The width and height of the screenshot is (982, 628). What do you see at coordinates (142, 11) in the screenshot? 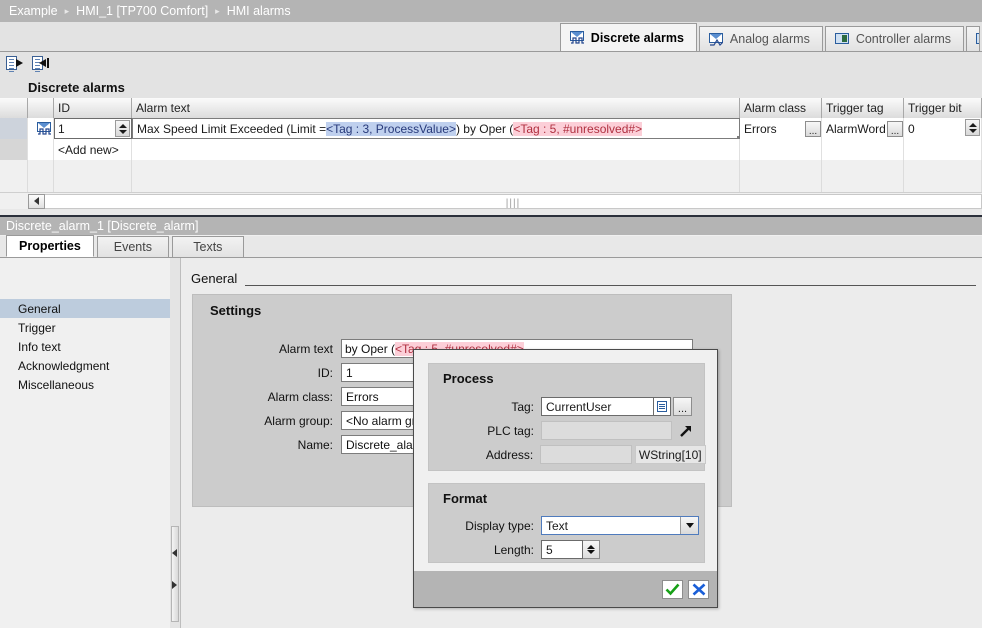
I see `breadcrumb-item-device: HMI_1 [TP700 Comfort]` at bounding box center [142, 11].